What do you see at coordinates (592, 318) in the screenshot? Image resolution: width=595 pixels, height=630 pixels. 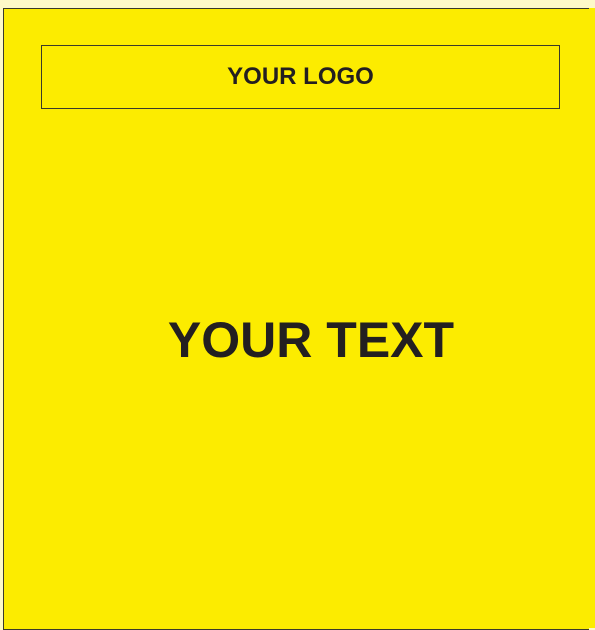 I see `panel-edge` at bounding box center [592, 318].